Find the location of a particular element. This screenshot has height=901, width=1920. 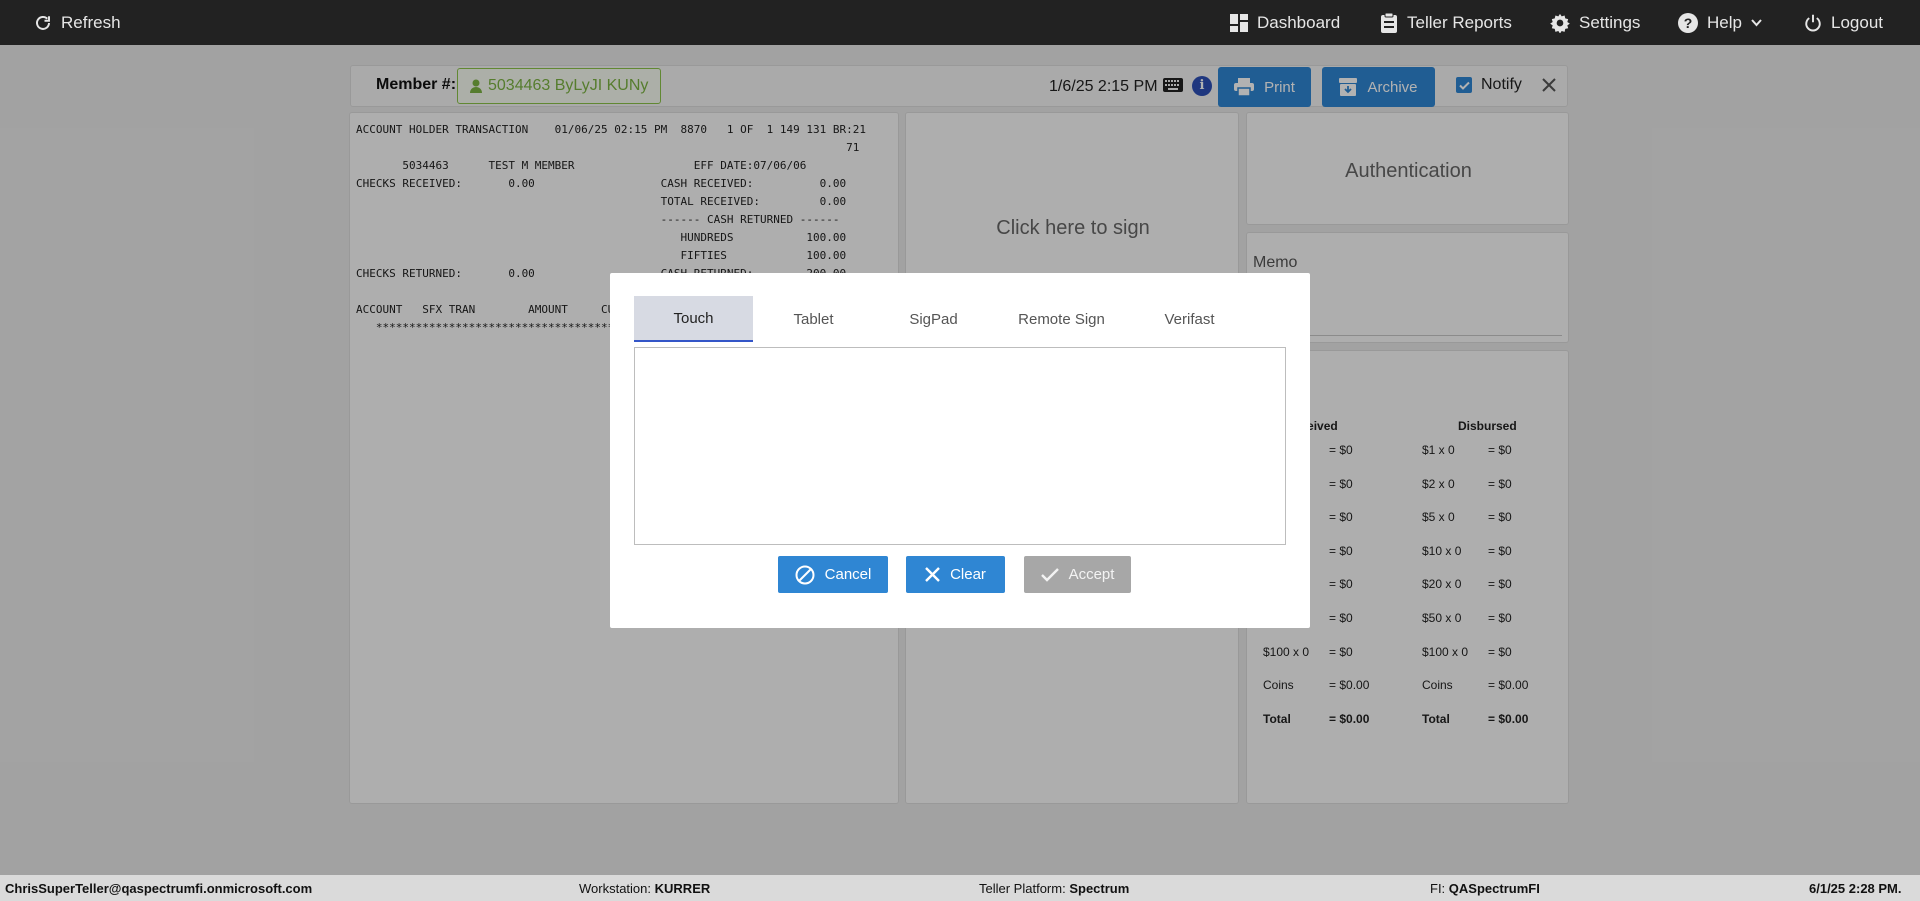

ban-icon is located at coordinates (805, 574).